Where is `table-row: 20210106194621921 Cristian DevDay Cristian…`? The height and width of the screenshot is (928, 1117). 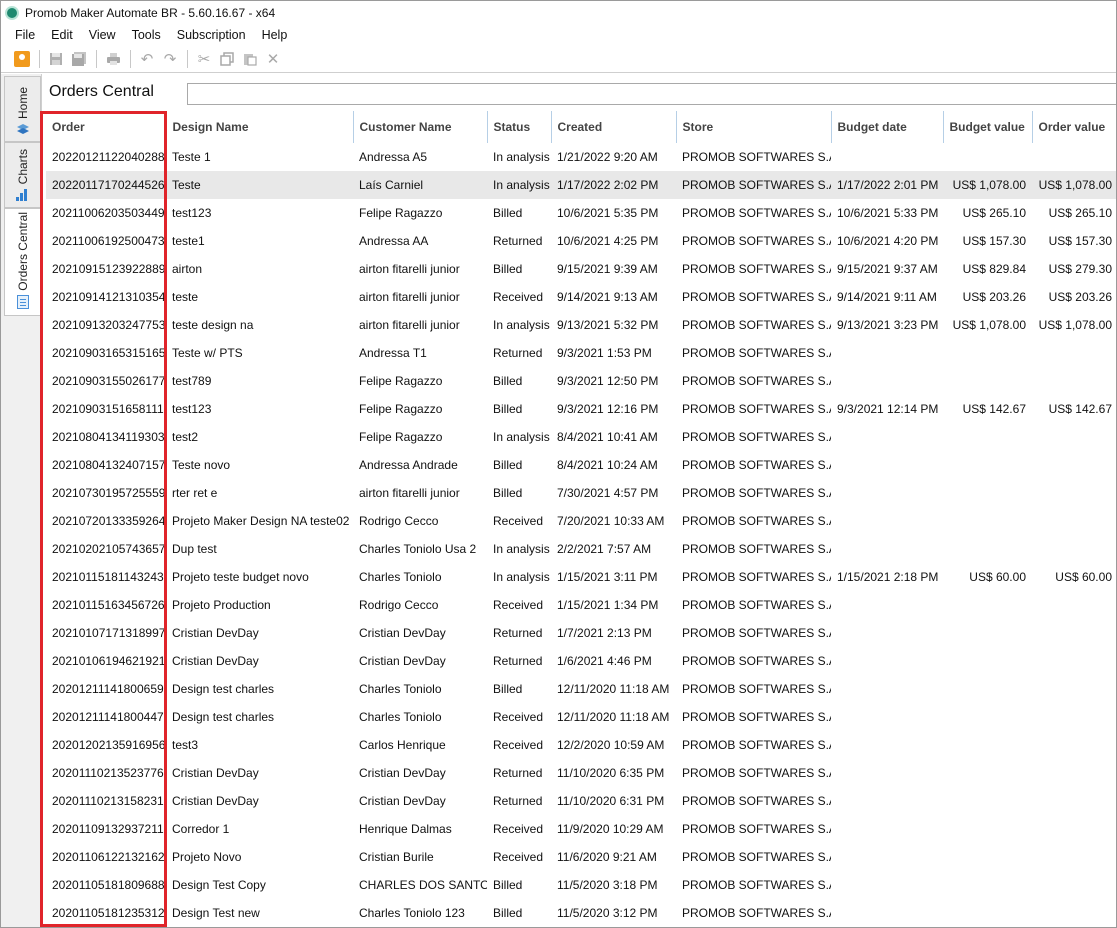 table-row: 20210106194621921 Cristian DevDay Cristian… is located at coordinates (581, 661).